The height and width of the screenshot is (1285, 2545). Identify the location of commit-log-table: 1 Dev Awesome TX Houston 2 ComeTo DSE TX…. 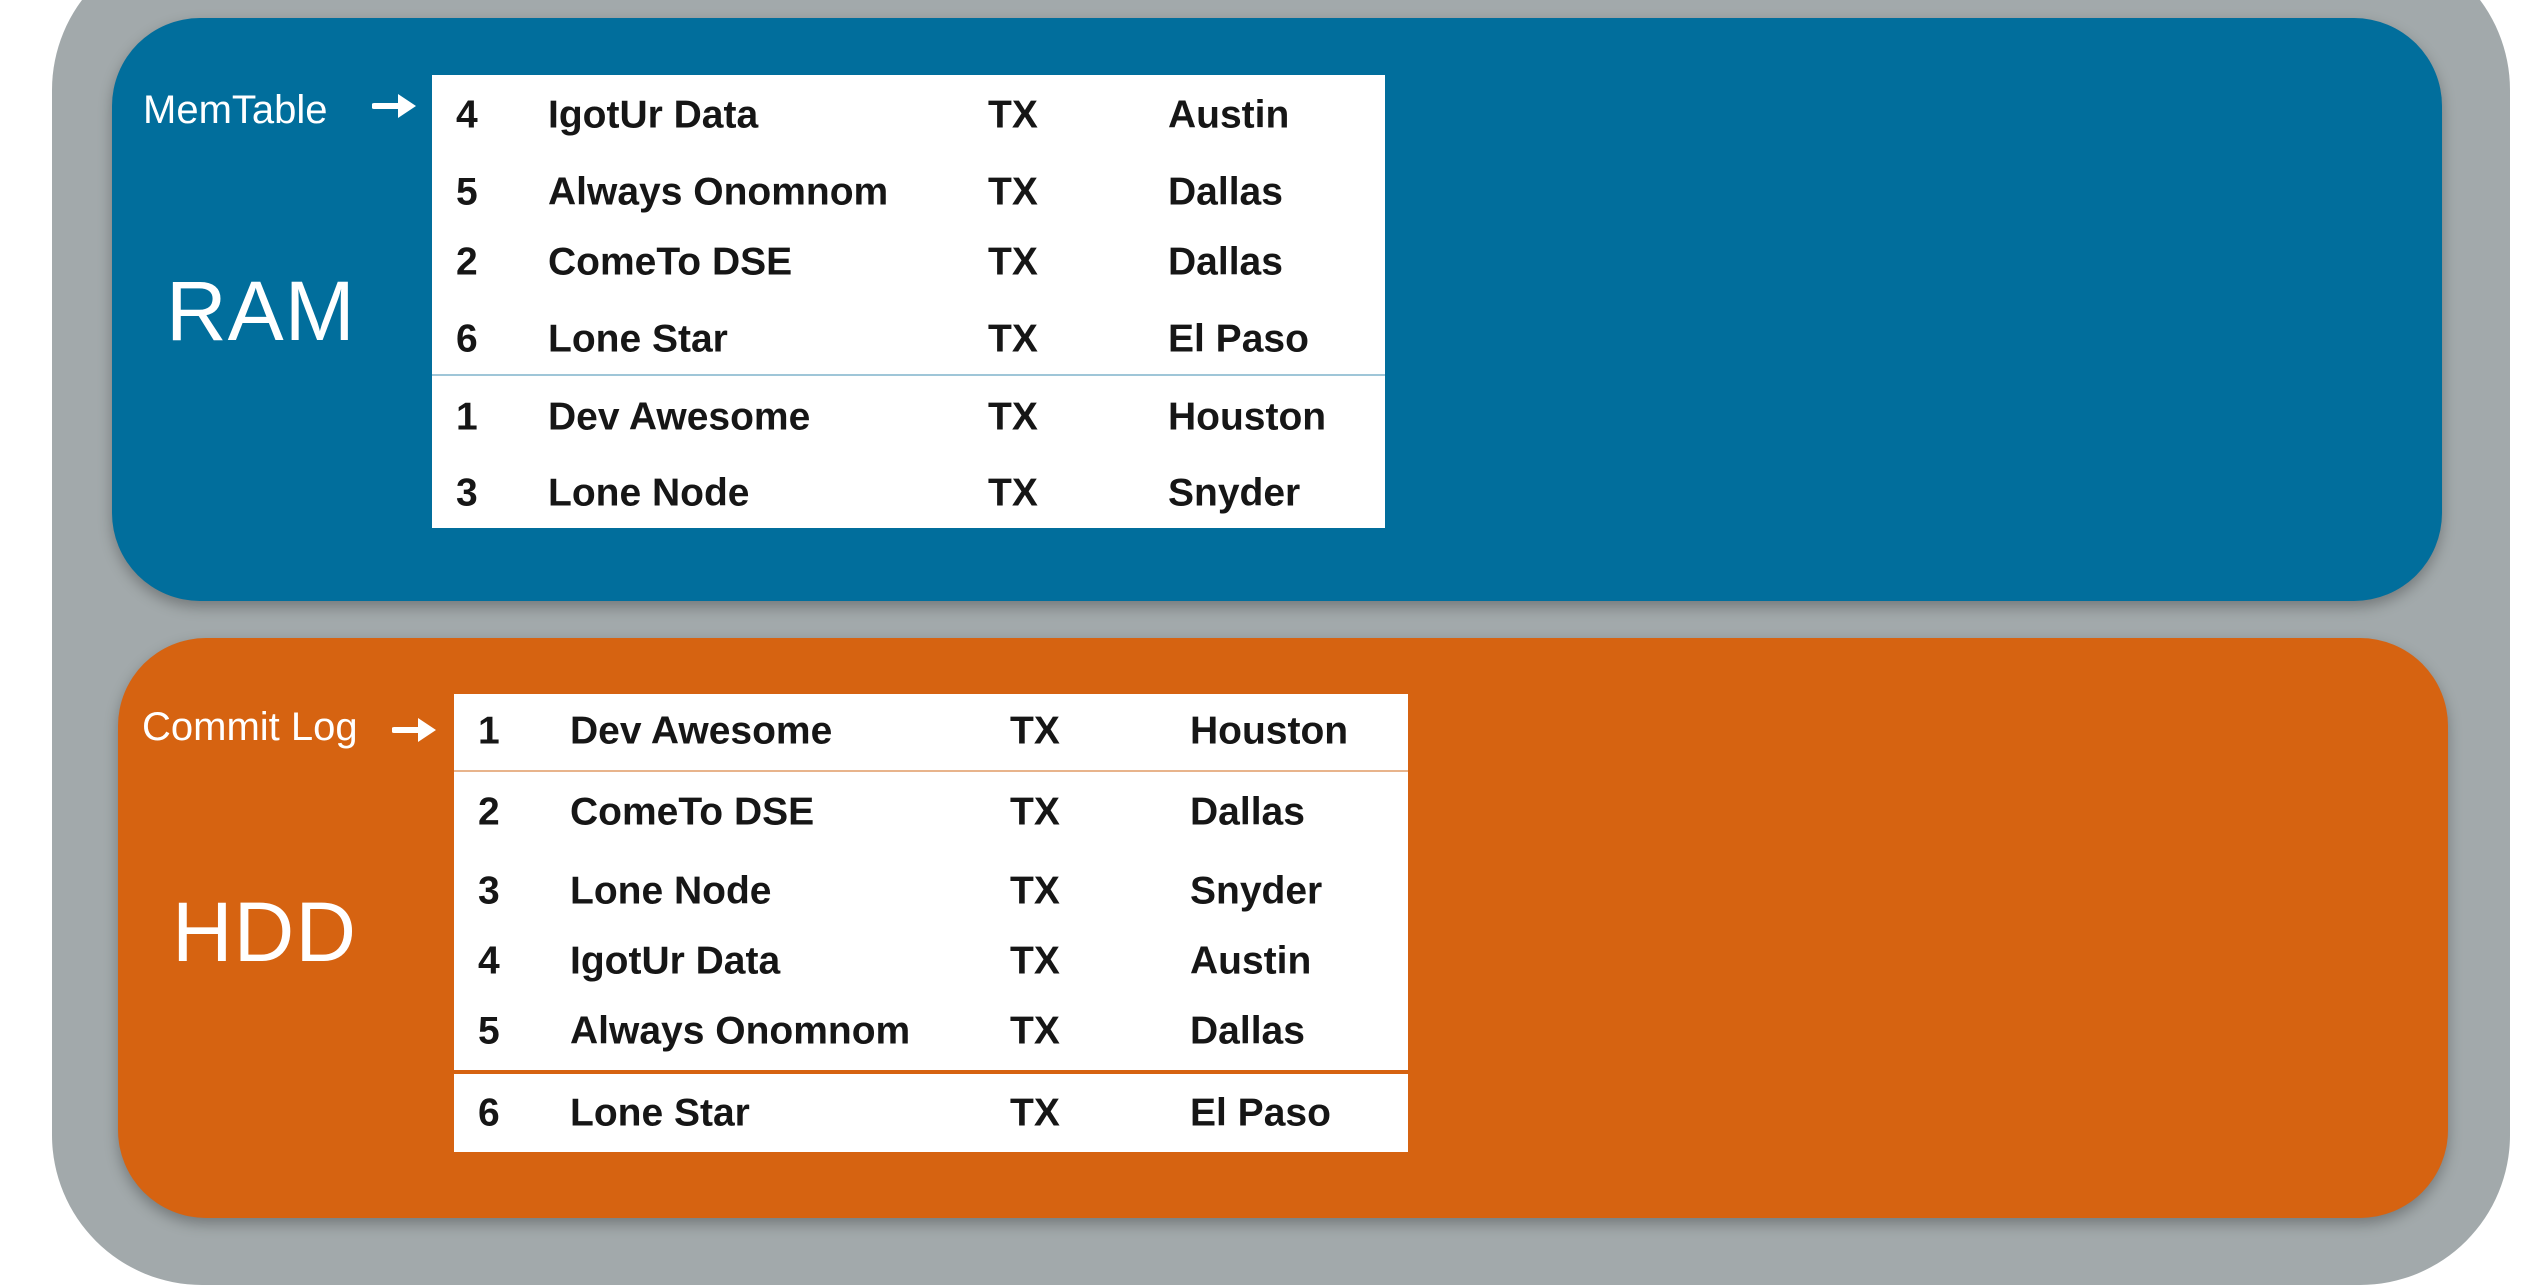
(931, 923).